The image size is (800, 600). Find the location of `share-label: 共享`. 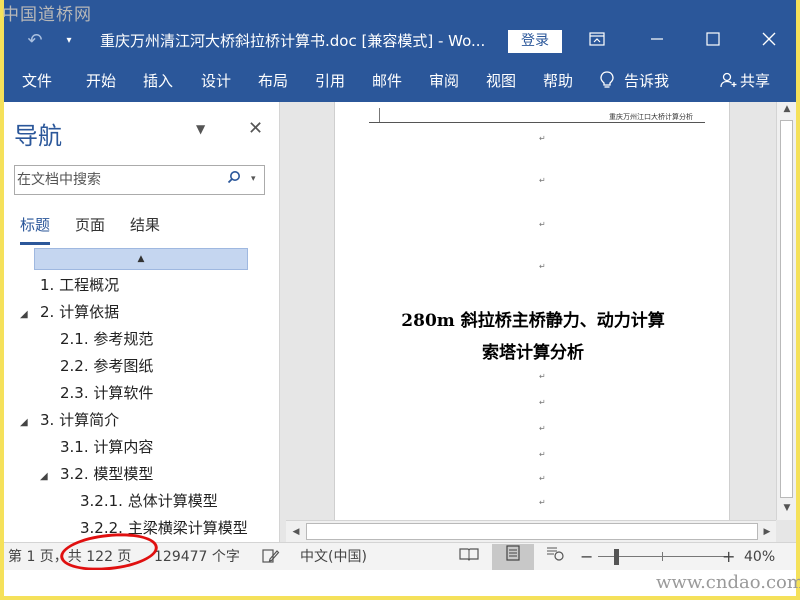

share-label: 共享 is located at coordinates (755, 81).